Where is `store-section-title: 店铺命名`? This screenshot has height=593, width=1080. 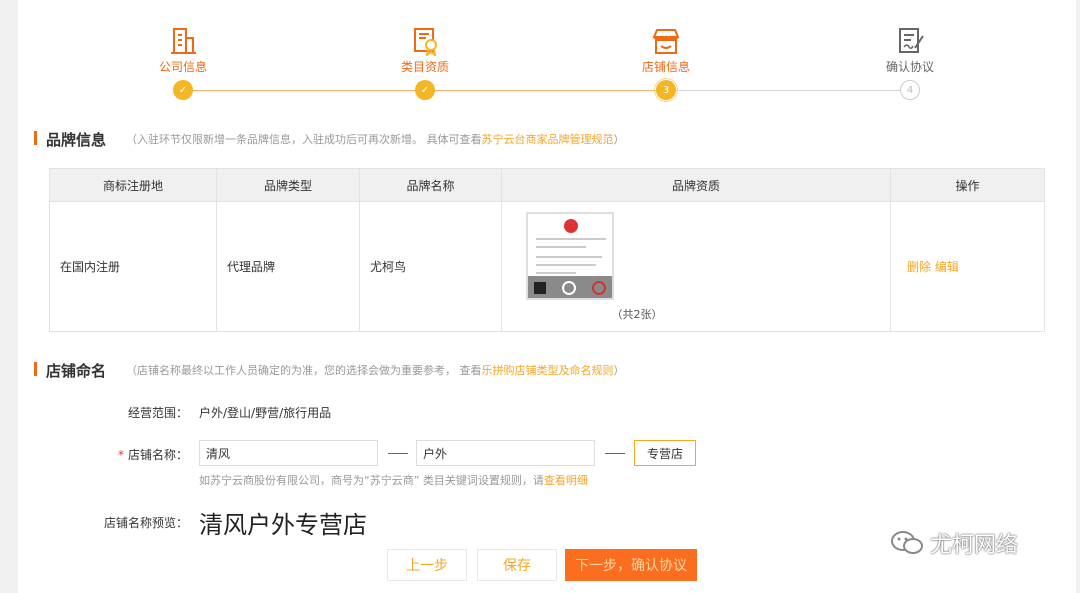
store-section-title: 店铺命名 is located at coordinates (76, 371).